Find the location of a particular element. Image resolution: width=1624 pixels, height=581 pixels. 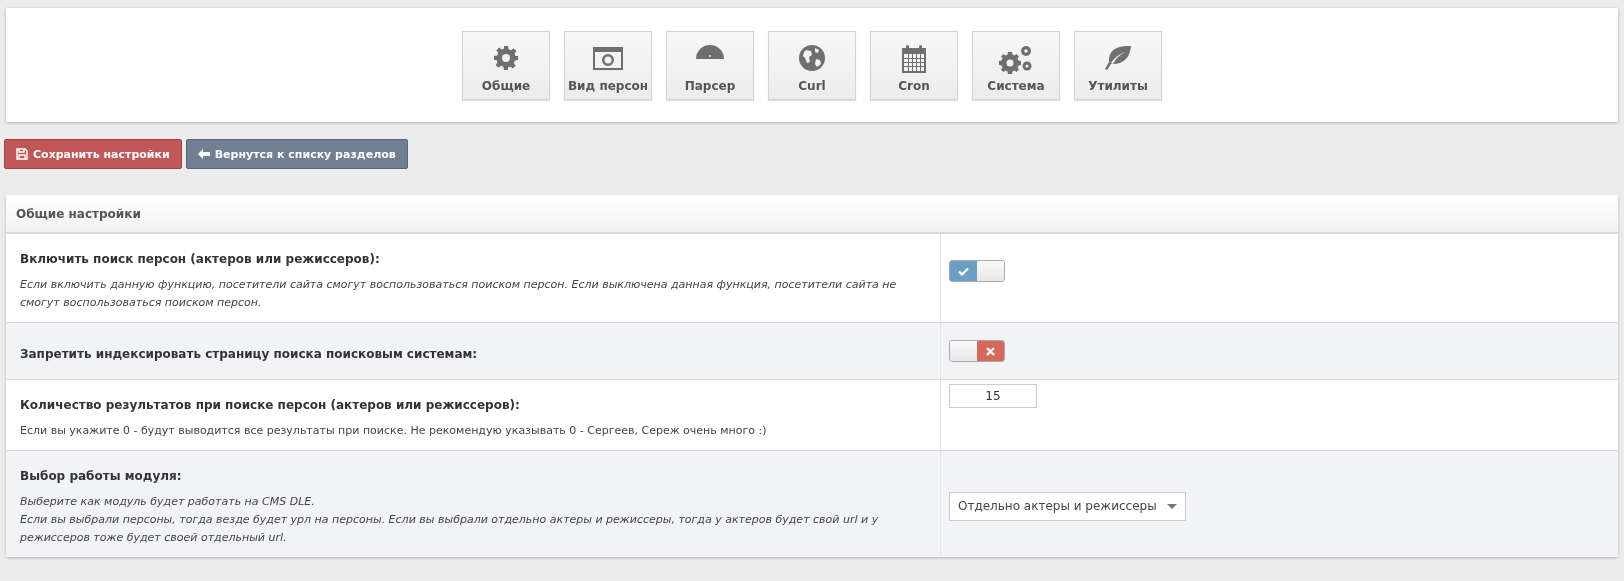

select-dropdown: Отдельно актеры и режиссеры is located at coordinates (1067, 506).